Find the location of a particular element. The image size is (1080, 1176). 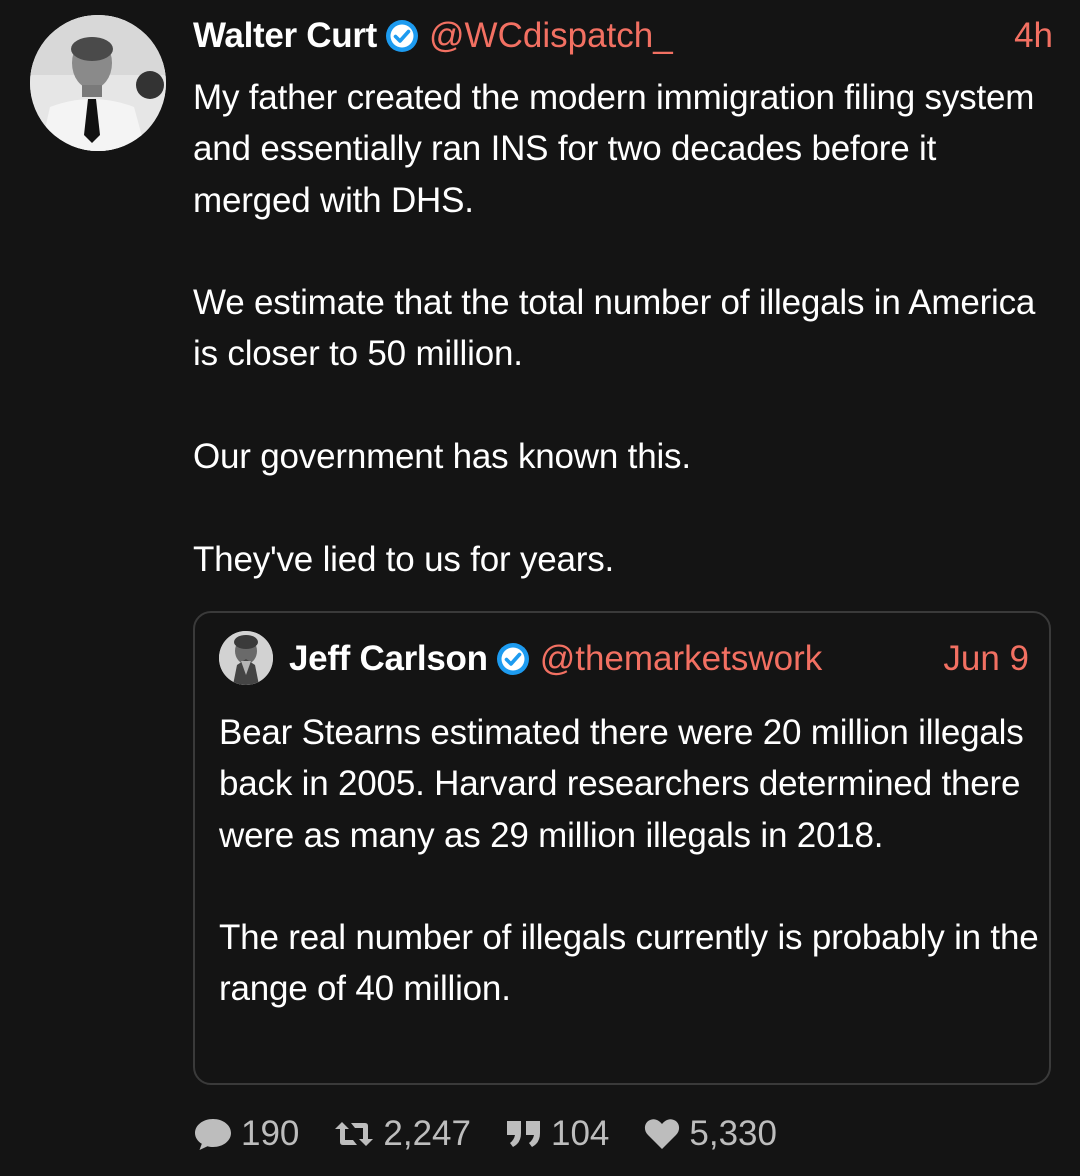

quoted-author-name: Jeff Carlson is located at coordinates (388, 659).